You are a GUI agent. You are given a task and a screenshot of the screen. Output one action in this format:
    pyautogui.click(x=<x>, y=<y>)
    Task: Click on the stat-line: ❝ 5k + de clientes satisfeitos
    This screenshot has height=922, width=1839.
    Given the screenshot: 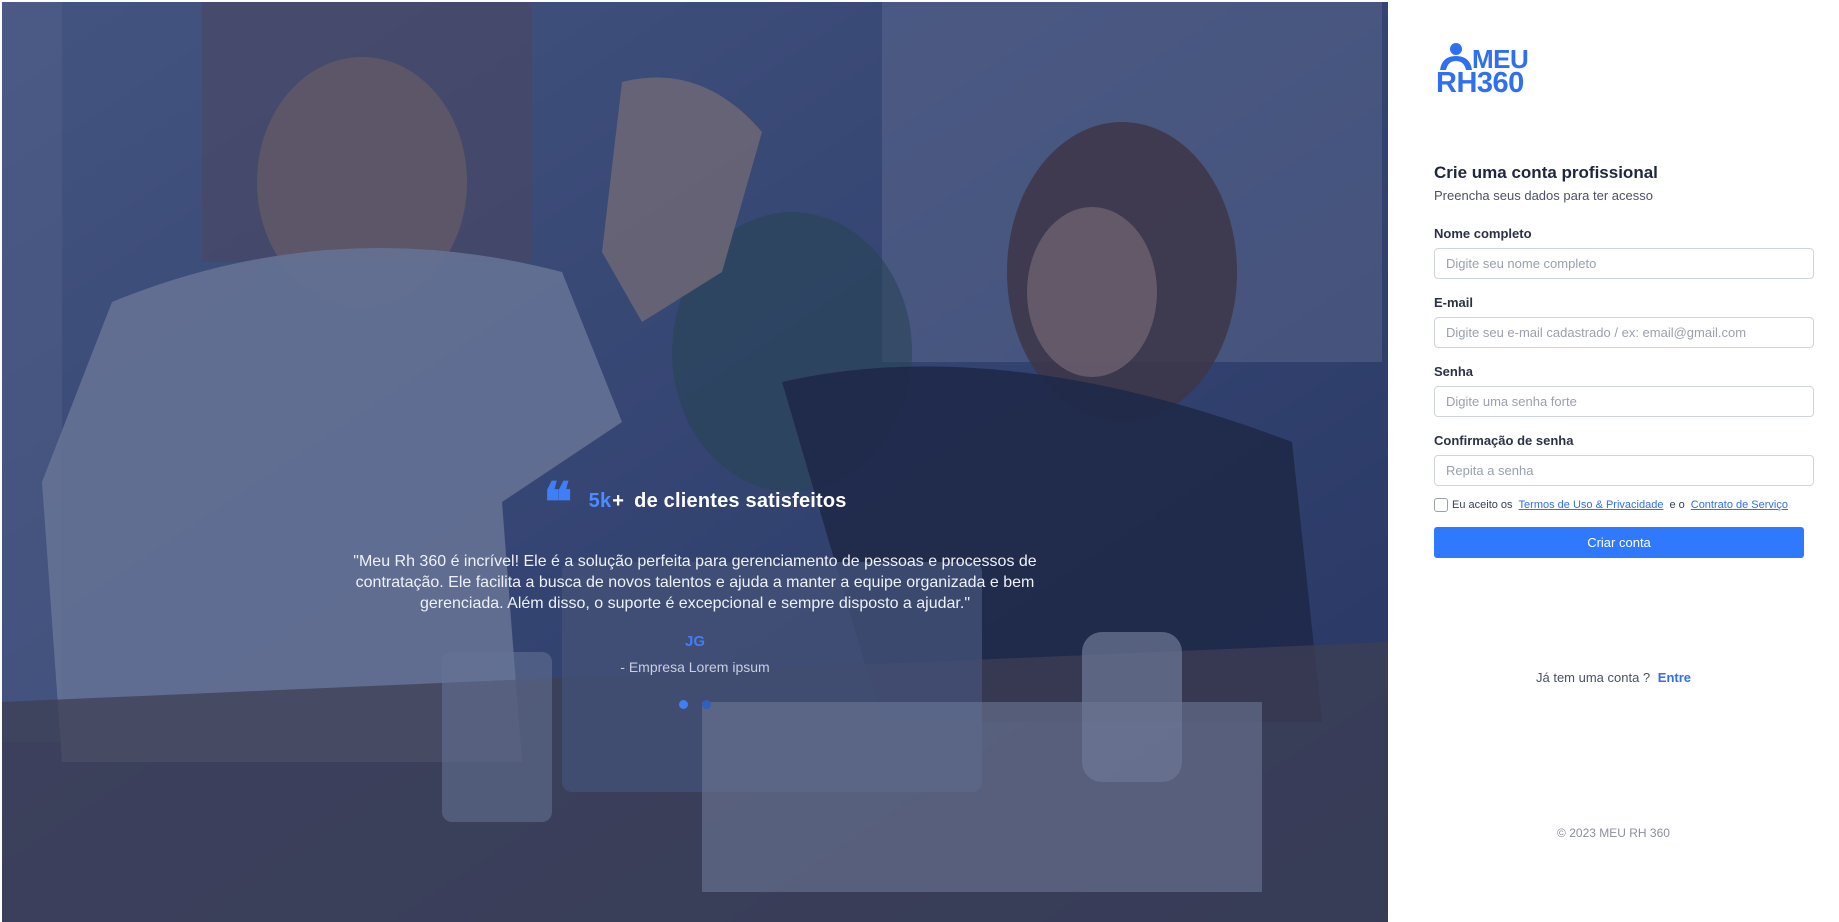 What is the action you would take?
    pyautogui.click(x=695, y=502)
    